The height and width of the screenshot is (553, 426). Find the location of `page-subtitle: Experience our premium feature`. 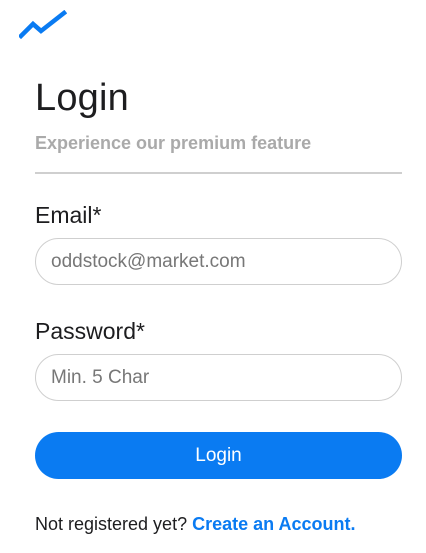

page-subtitle: Experience our premium feature is located at coordinates (173, 143).